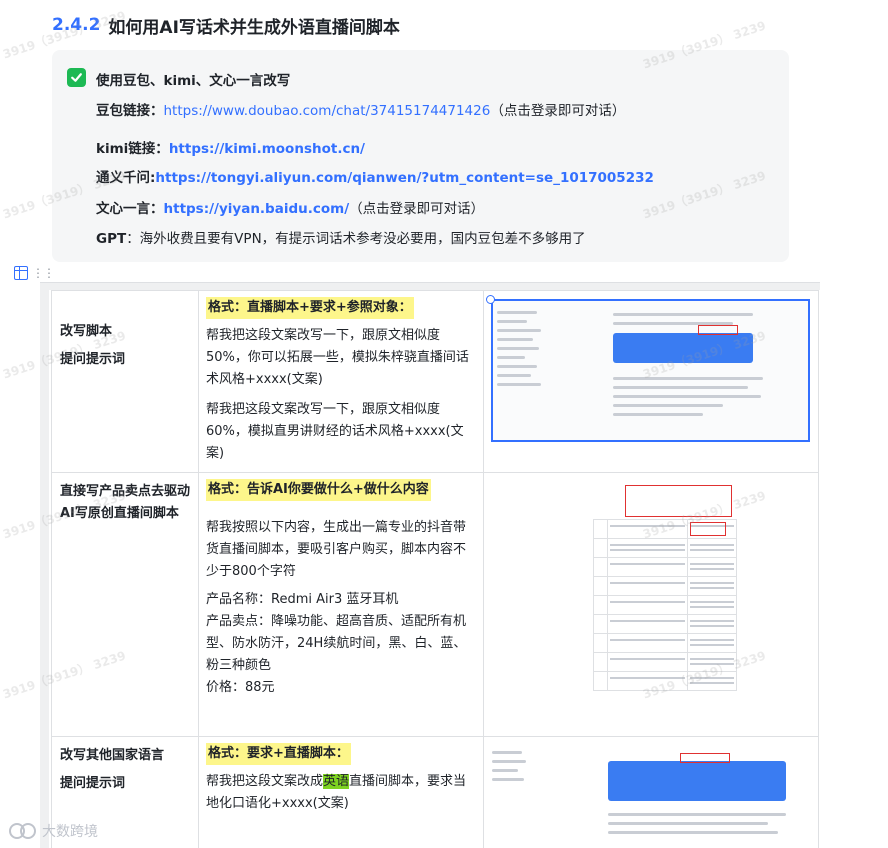 The height and width of the screenshot is (848, 888). Describe the element at coordinates (126, 178) in the screenshot. I see `tongyi-label: 通义千问:` at that location.